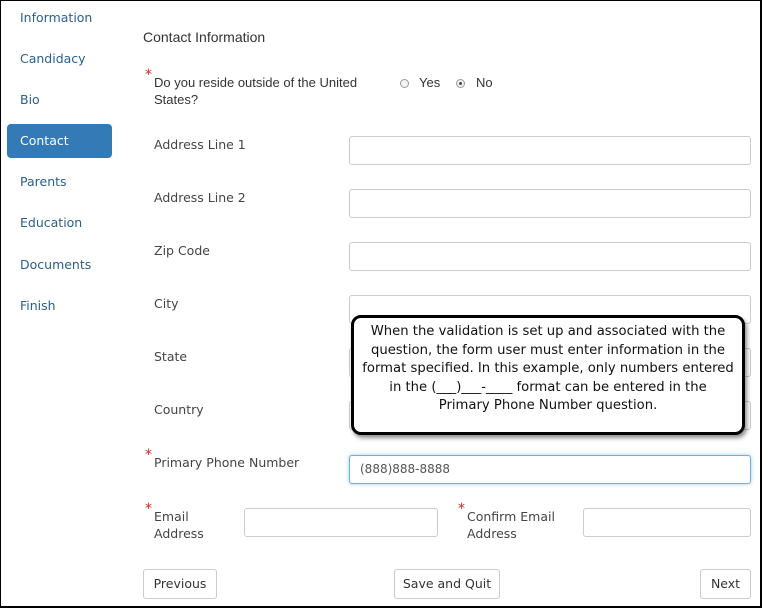  What do you see at coordinates (200, 197) in the screenshot?
I see `address2-label: Address Line 2` at bounding box center [200, 197].